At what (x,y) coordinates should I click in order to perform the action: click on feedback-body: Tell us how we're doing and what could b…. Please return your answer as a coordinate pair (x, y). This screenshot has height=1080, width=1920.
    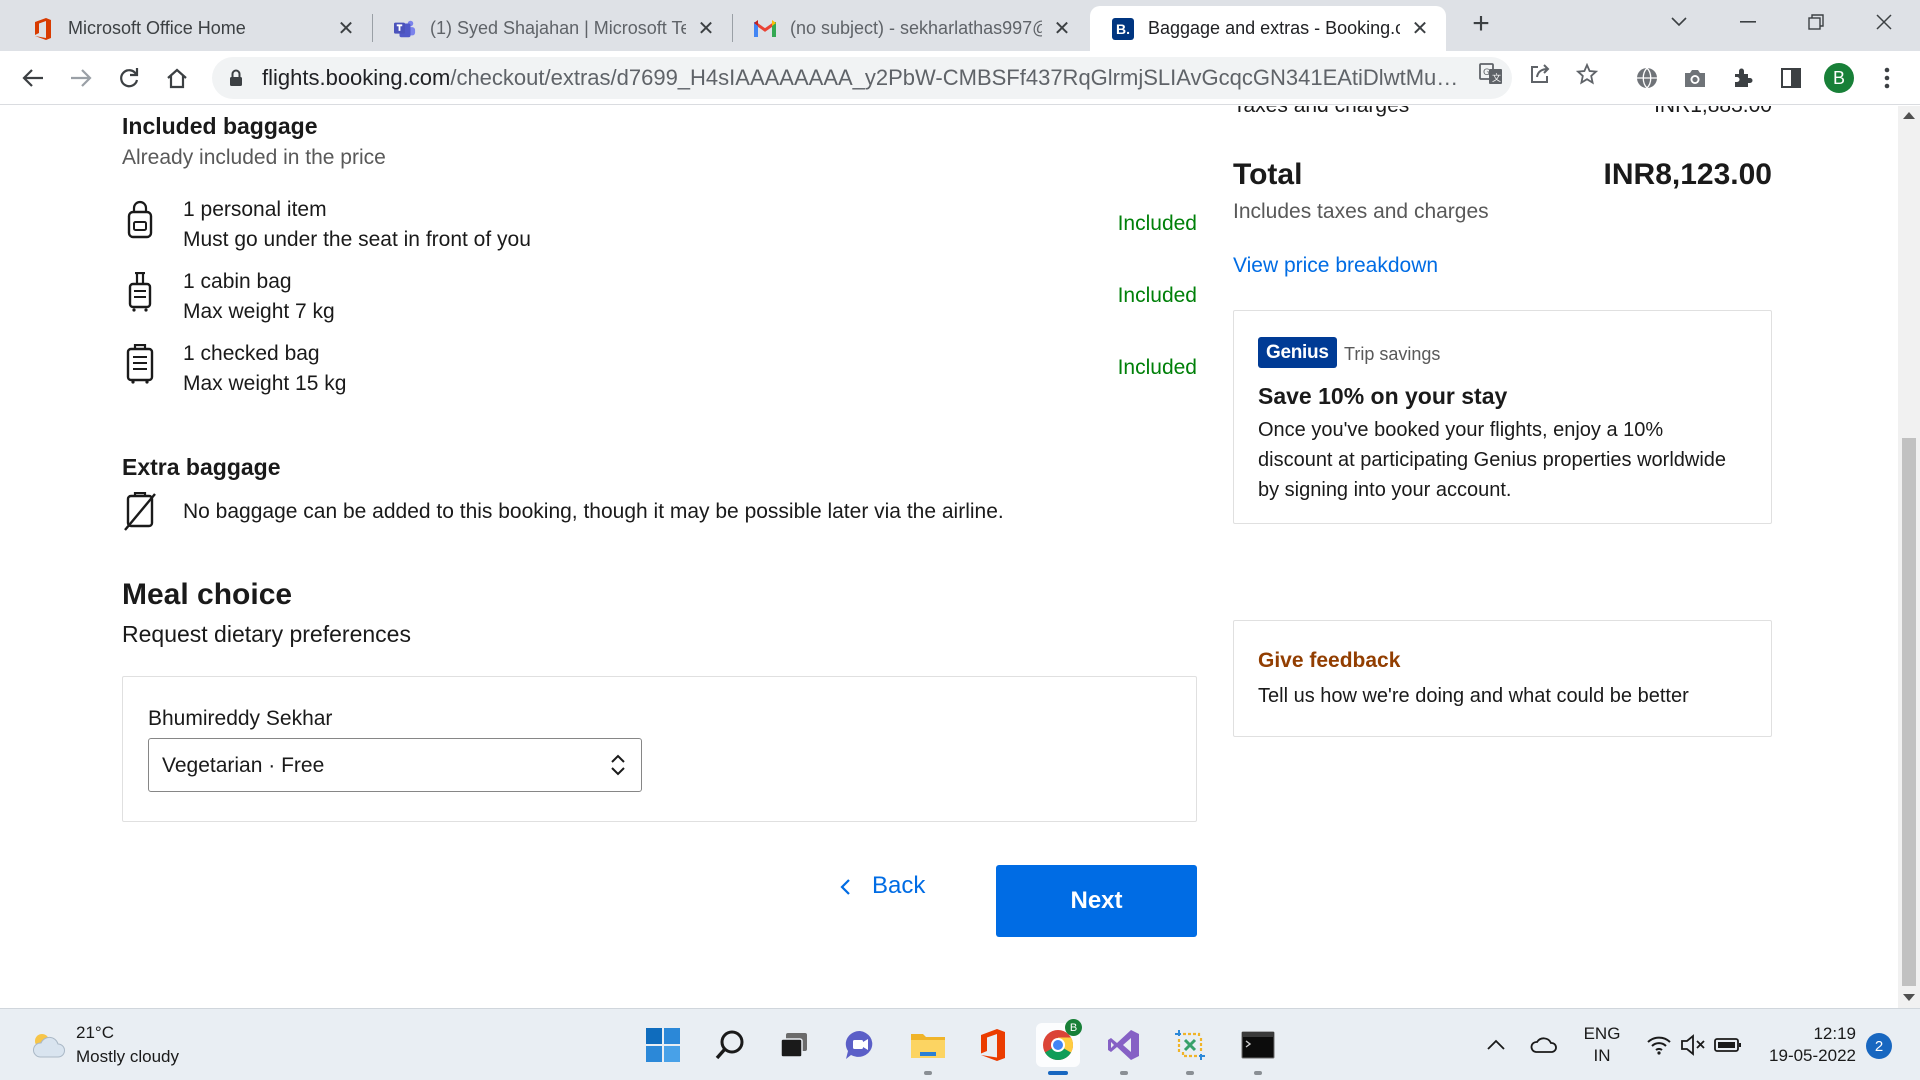
    Looking at the image, I should click on (1473, 696).